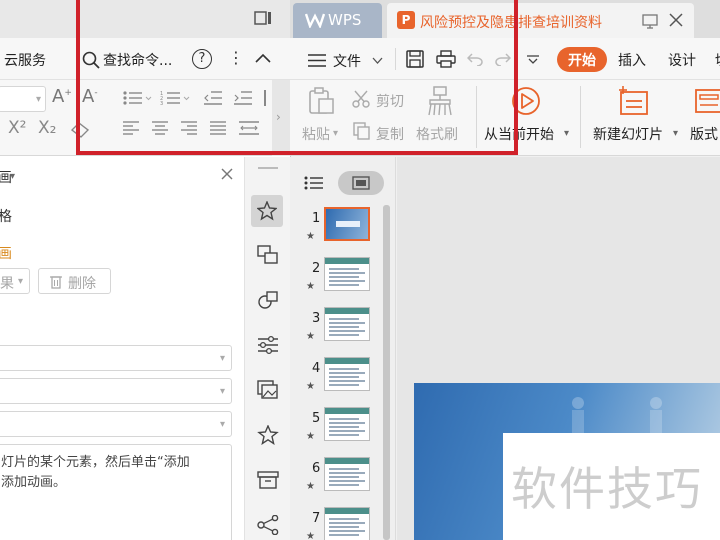 The height and width of the screenshot is (540, 720). Describe the element at coordinates (316, 318) in the screenshot. I see `slide-number: 3` at that location.